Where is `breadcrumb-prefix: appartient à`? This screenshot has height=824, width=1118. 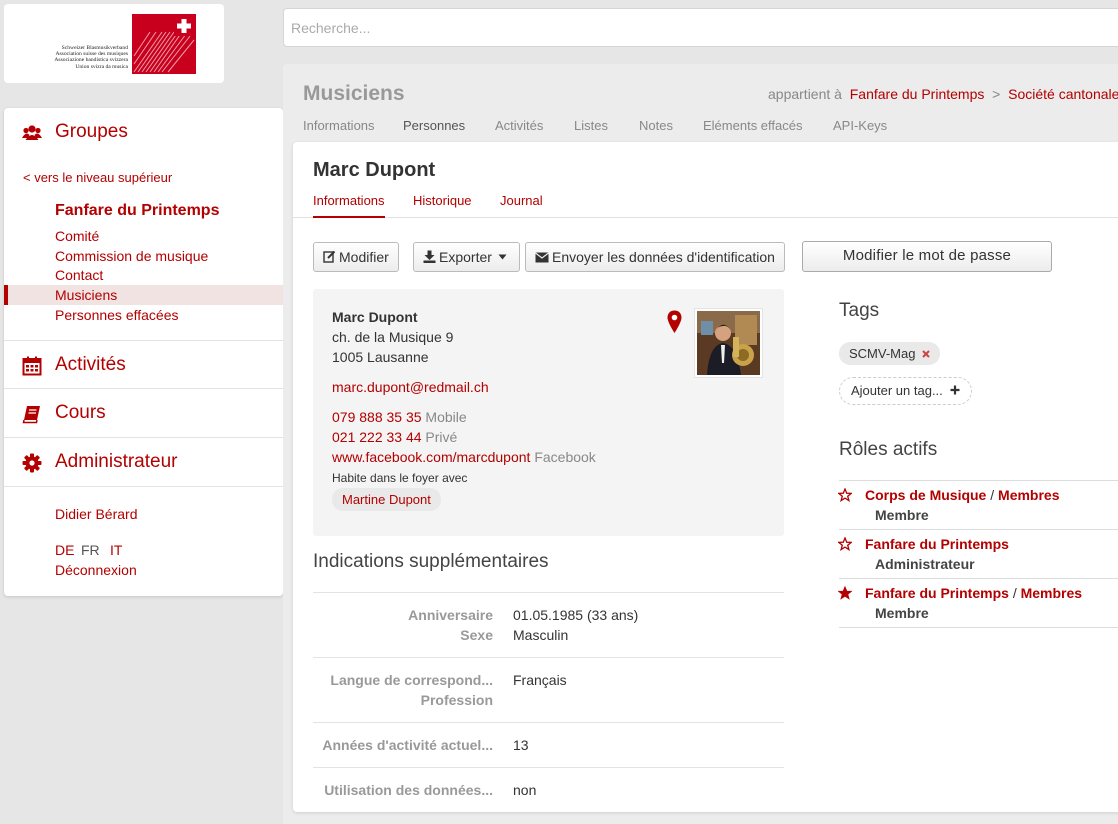
breadcrumb-prefix: appartient à is located at coordinates (805, 94).